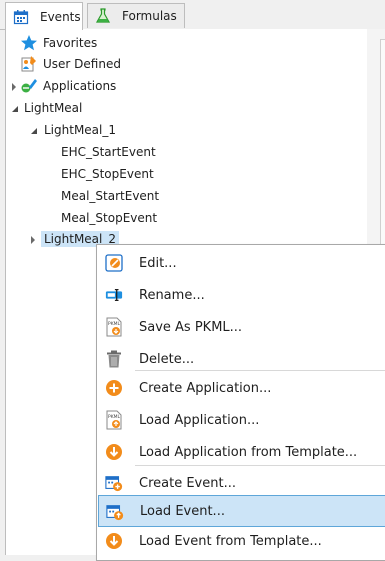 This screenshot has width=385, height=561. I want to click on edit-icon, so click(114, 263).